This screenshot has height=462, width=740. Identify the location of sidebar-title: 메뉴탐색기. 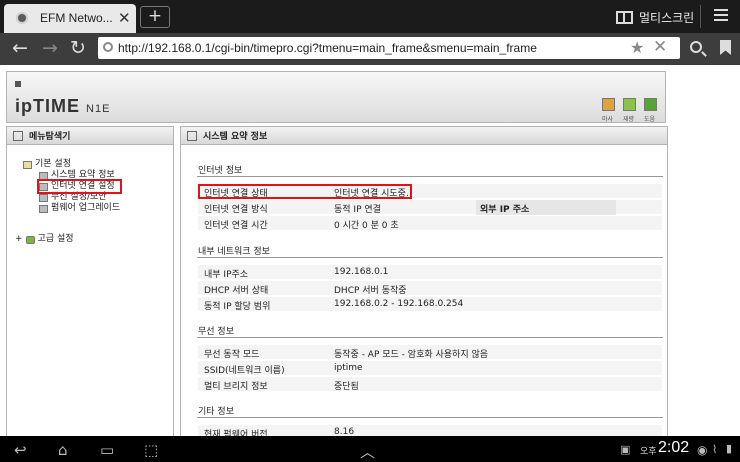
(50, 137).